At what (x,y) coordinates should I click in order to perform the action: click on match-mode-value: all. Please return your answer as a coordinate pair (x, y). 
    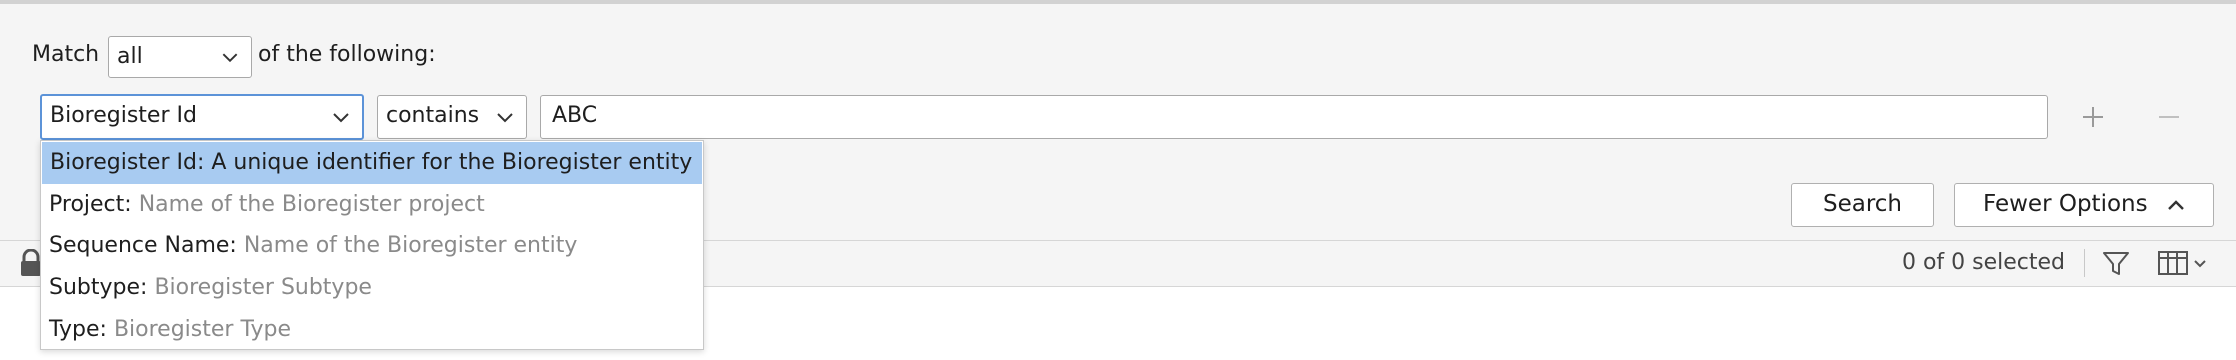
    Looking at the image, I should click on (130, 56).